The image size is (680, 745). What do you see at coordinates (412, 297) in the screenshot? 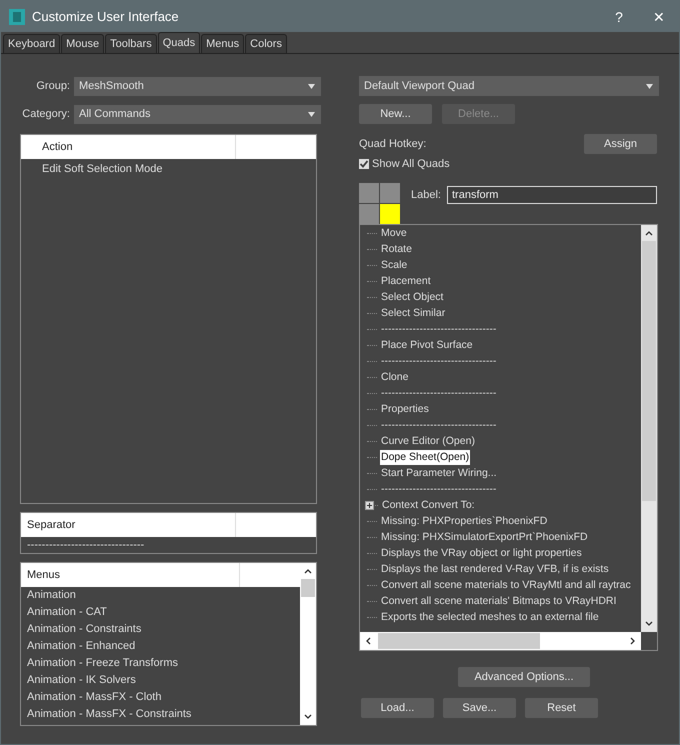
I see `tree-item: Select Object` at bounding box center [412, 297].